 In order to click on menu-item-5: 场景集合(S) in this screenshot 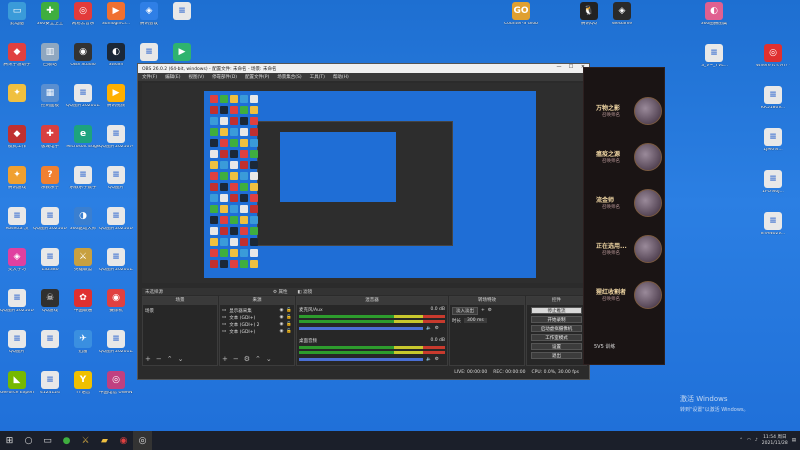, I will do `click(289, 77)`.